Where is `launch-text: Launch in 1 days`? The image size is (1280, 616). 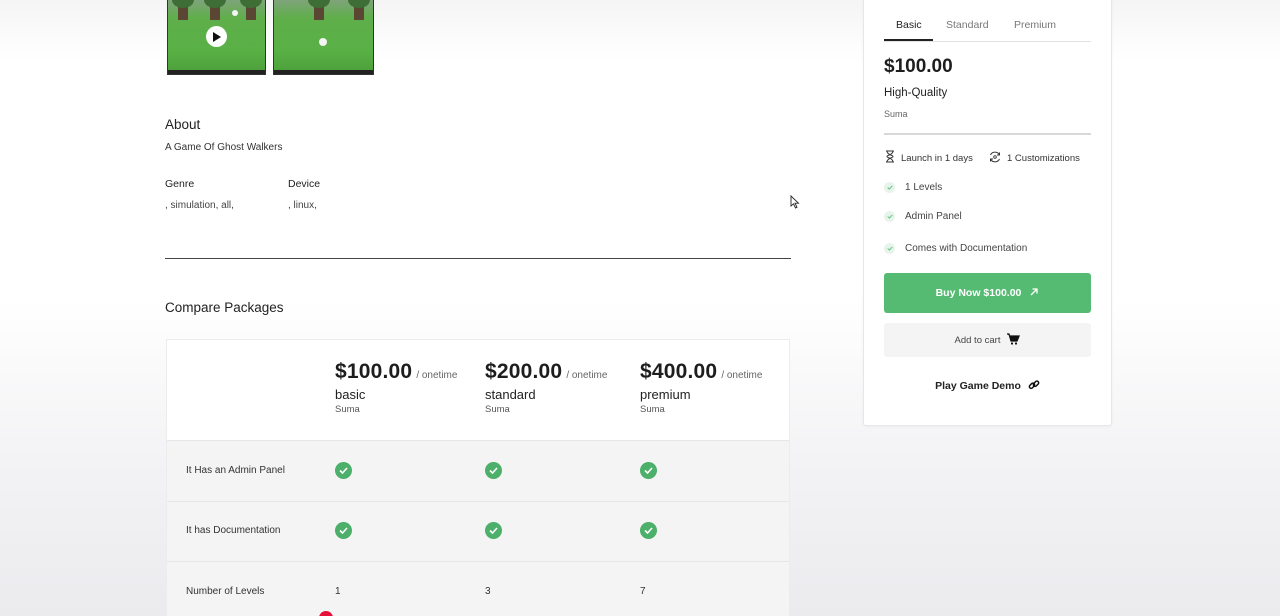
launch-text: Launch in 1 days is located at coordinates (937, 158).